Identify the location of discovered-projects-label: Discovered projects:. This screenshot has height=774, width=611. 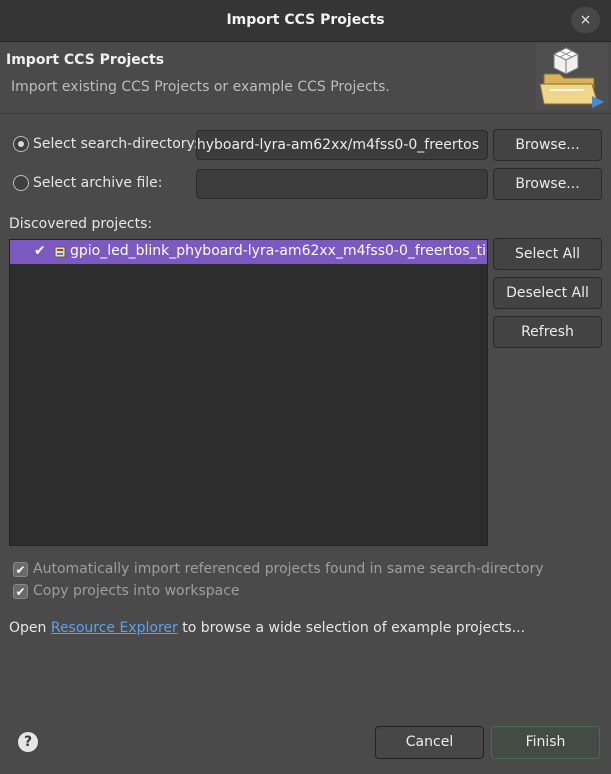
(81, 224).